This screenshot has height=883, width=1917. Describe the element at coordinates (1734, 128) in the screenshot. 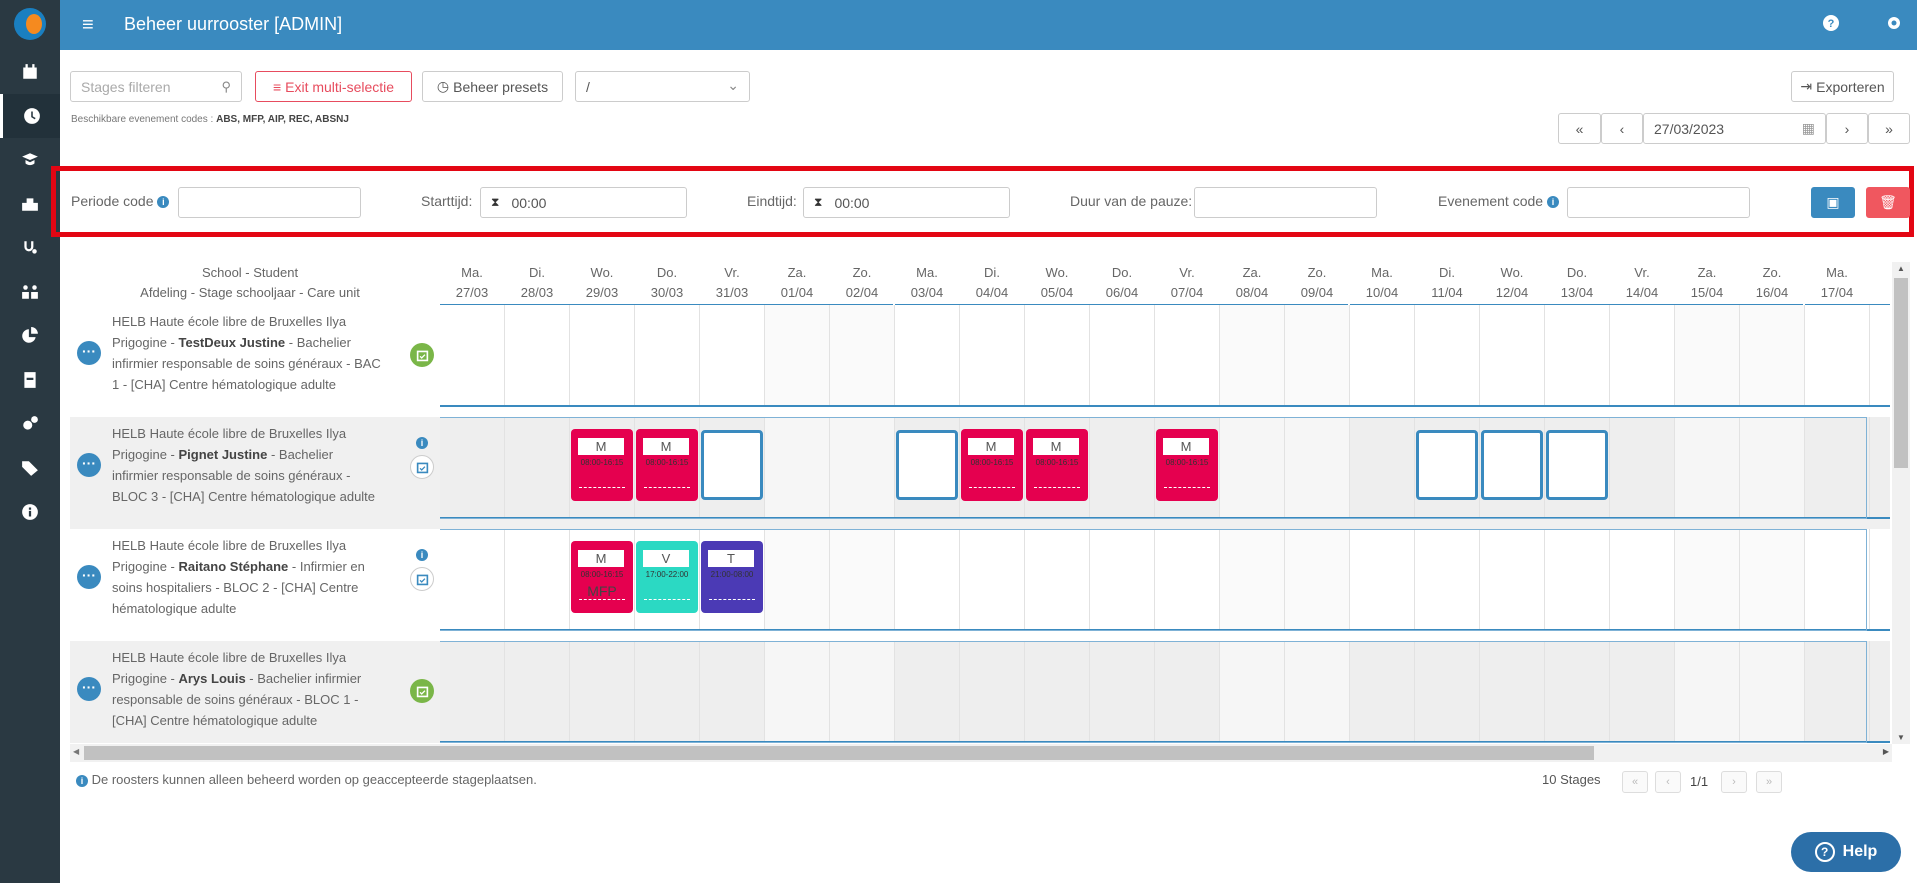

I see `date-input: 27/03/2023 ▦` at that location.